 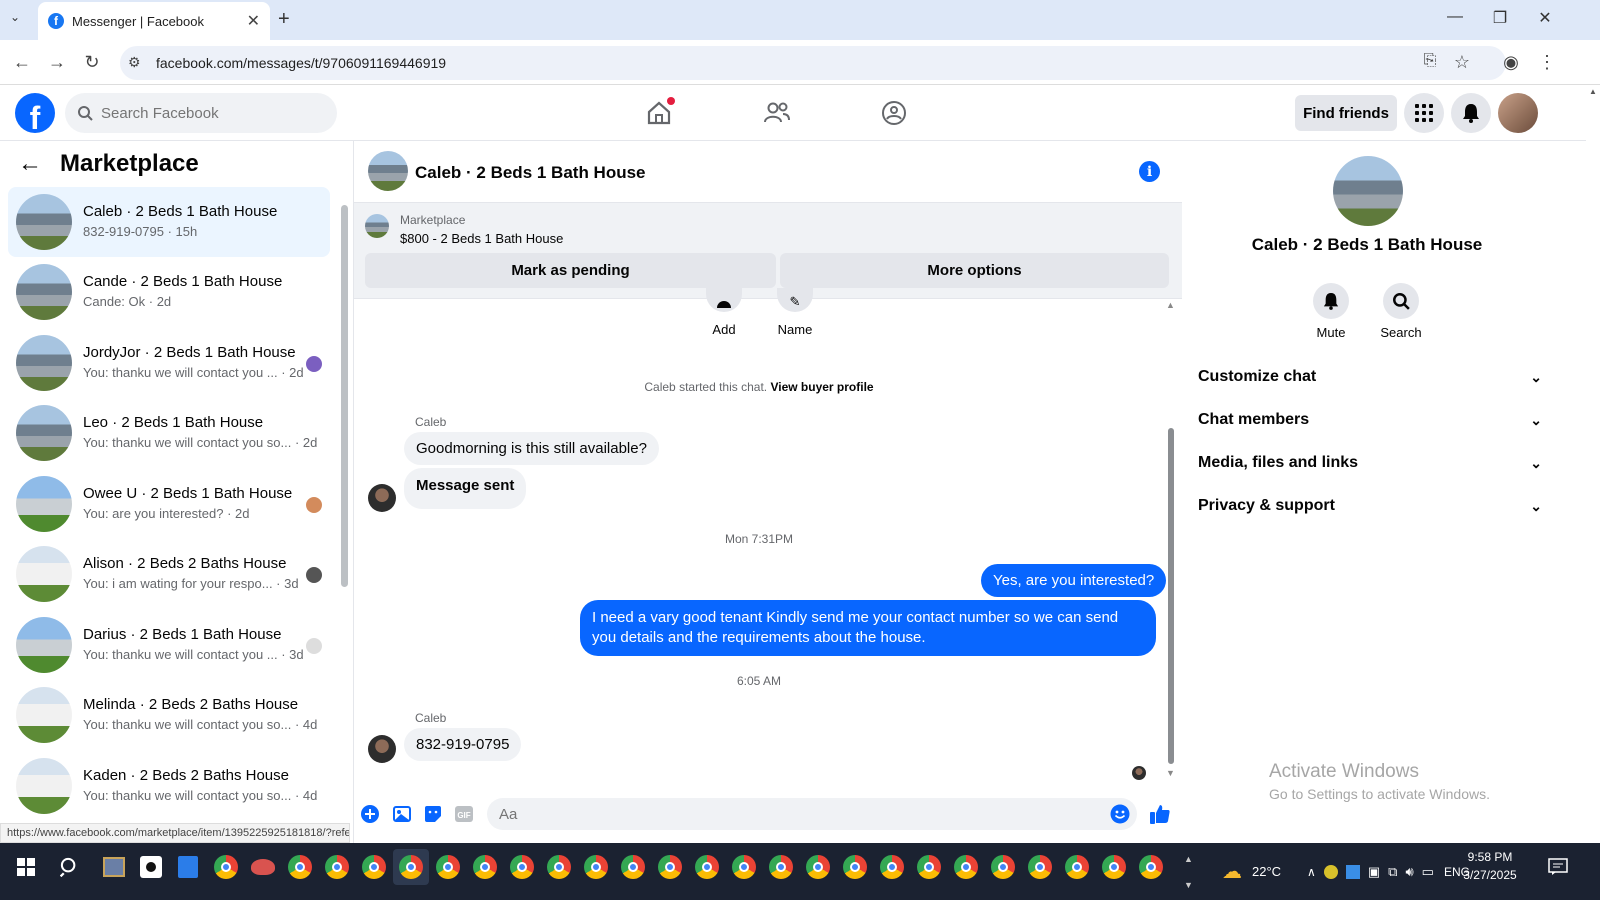 What do you see at coordinates (1511, 62) in the screenshot?
I see `profile-icon: ◉` at bounding box center [1511, 62].